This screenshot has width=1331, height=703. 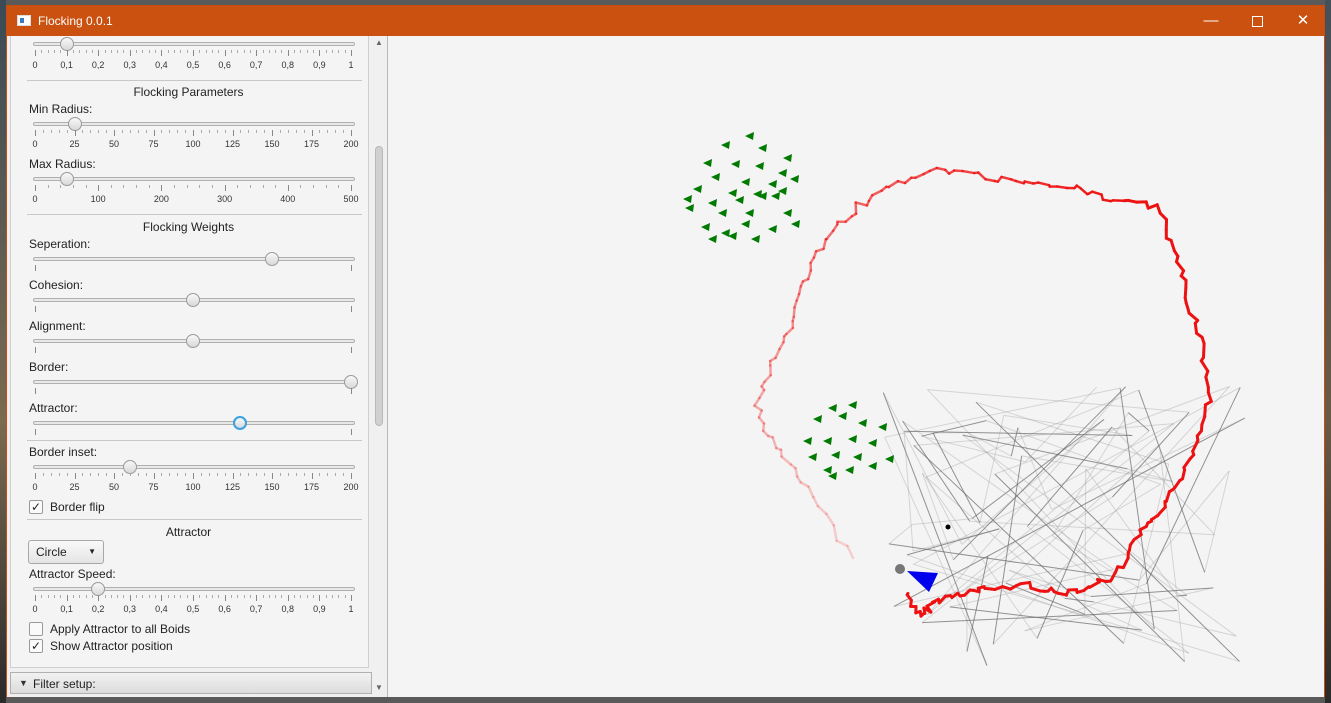 What do you see at coordinates (256, 65) in the screenshot?
I see `tick-label: 0,7` at bounding box center [256, 65].